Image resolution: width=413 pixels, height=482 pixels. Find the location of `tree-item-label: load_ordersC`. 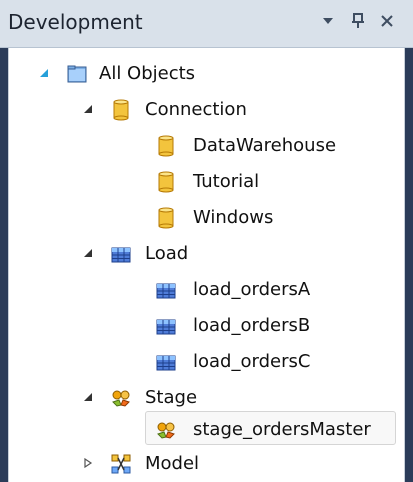

tree-item-label: load_ordersC is located at coordinates (252, 361).